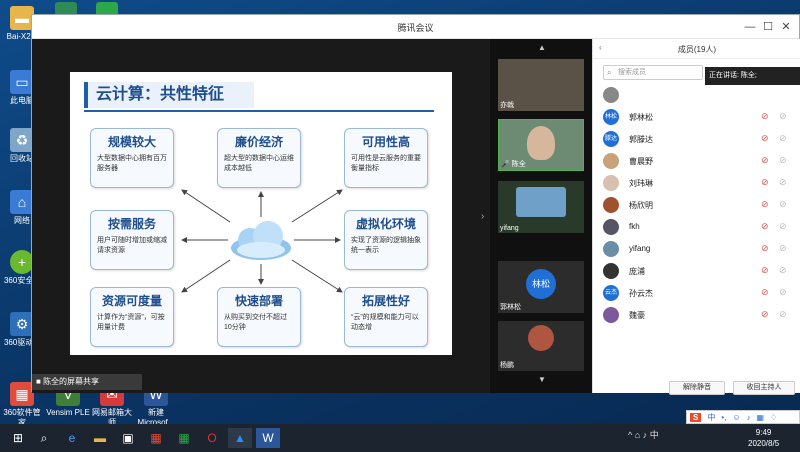 The width and height of the screenshot is (800, 452). Describe the element at coordinates (654, 435) in the screenshot. I see `ime-indicator: 中` at that location.